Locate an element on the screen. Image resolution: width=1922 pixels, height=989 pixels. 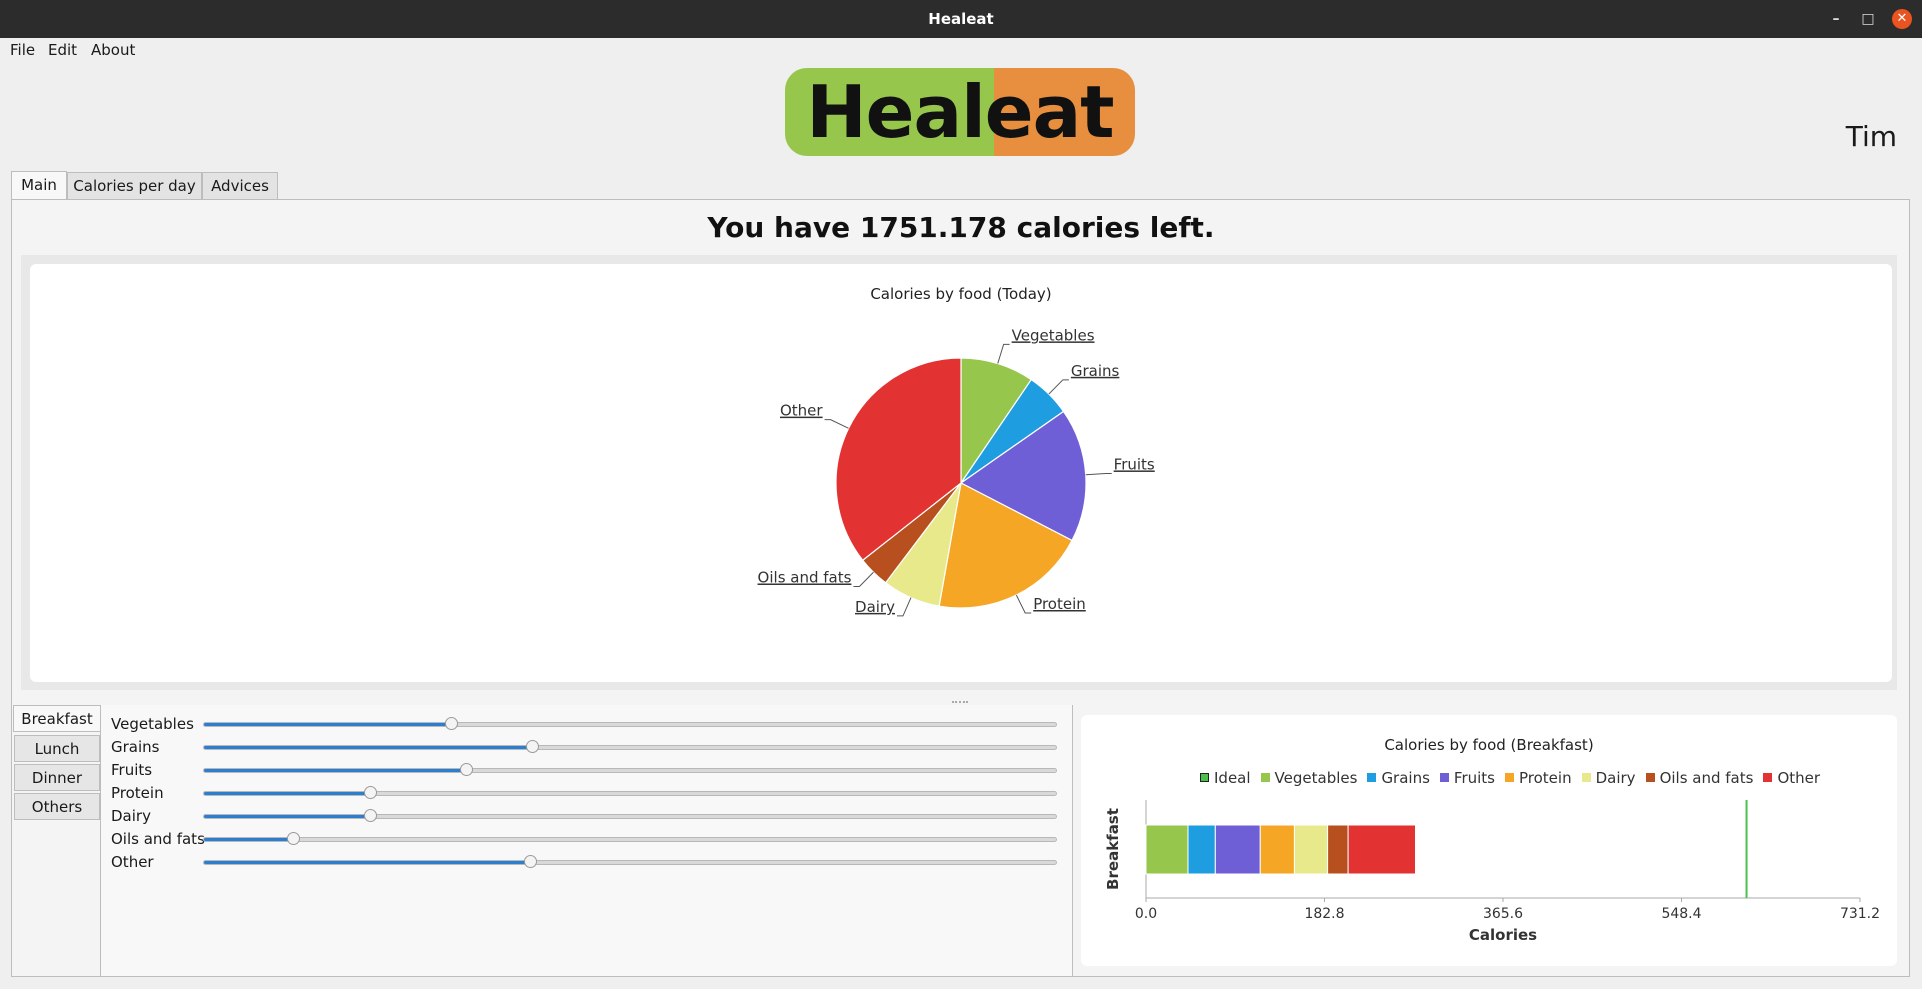
bar-chart: 0.0 182.8 365.6 548.4 731.2 Calories Breakfast is located at coordinates (1492, 872).